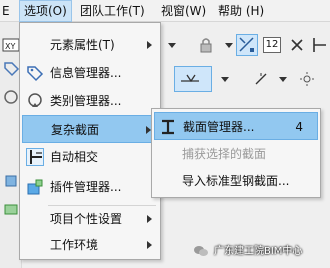 The image size is (330, 268). I want to click on menu-item-label: 工作环境, so click(74, 245).